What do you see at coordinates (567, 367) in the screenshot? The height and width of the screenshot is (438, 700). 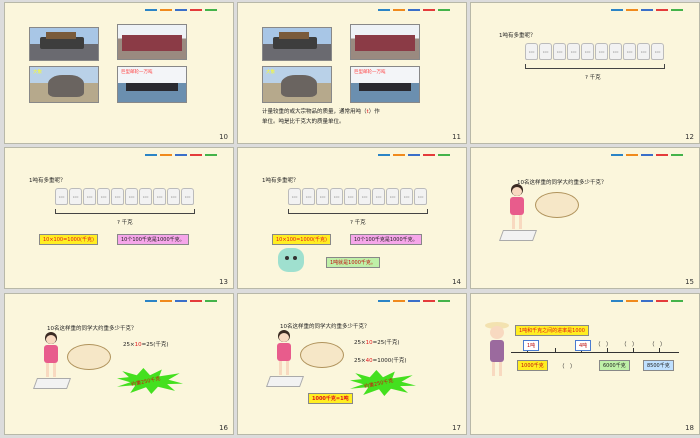 I see `bottom-blank: （ ）` at bounding box center [567, 367].